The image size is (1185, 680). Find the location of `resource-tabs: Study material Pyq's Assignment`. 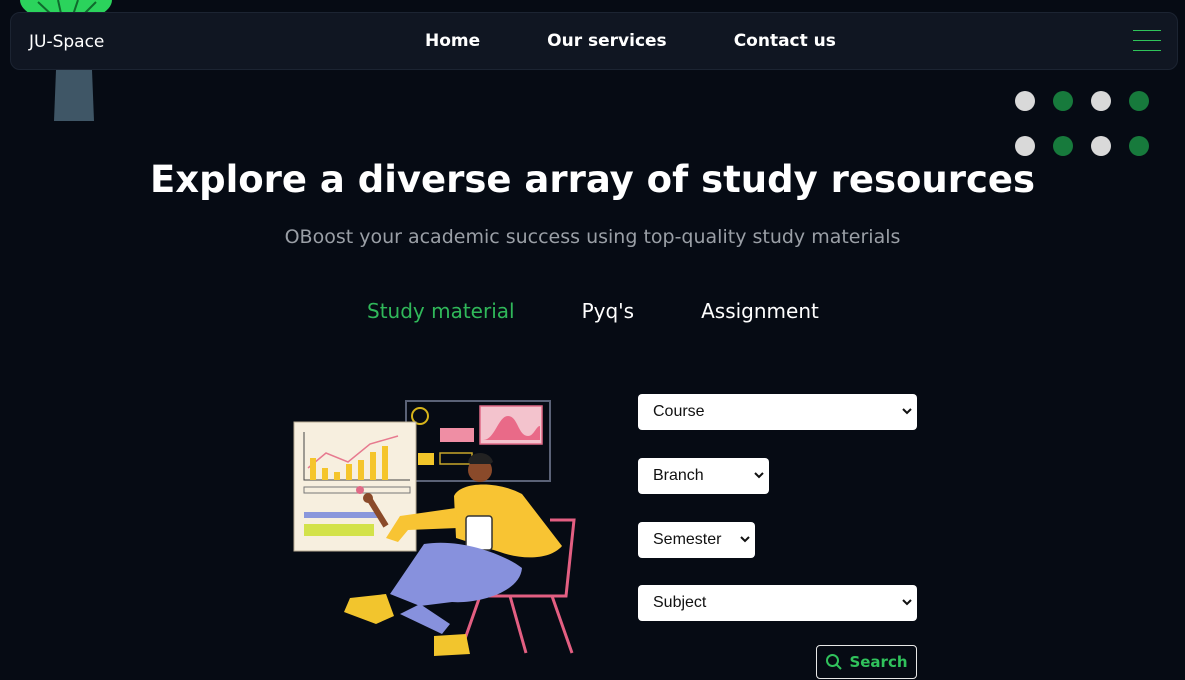

resource-tabs: Study material Pyq's Assignment is located at coordinates (593, 311).